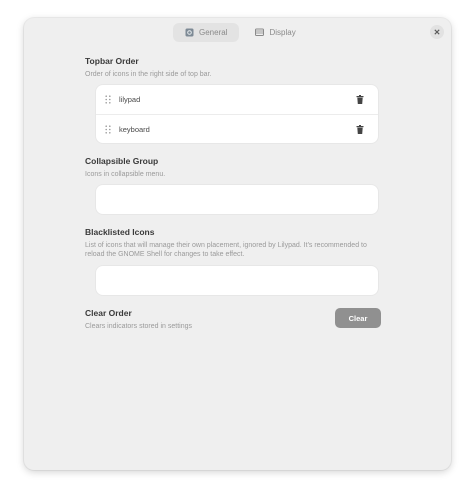 This screenshot has height=500, width=475. I want to click on settings-icon, so click(189, 32).